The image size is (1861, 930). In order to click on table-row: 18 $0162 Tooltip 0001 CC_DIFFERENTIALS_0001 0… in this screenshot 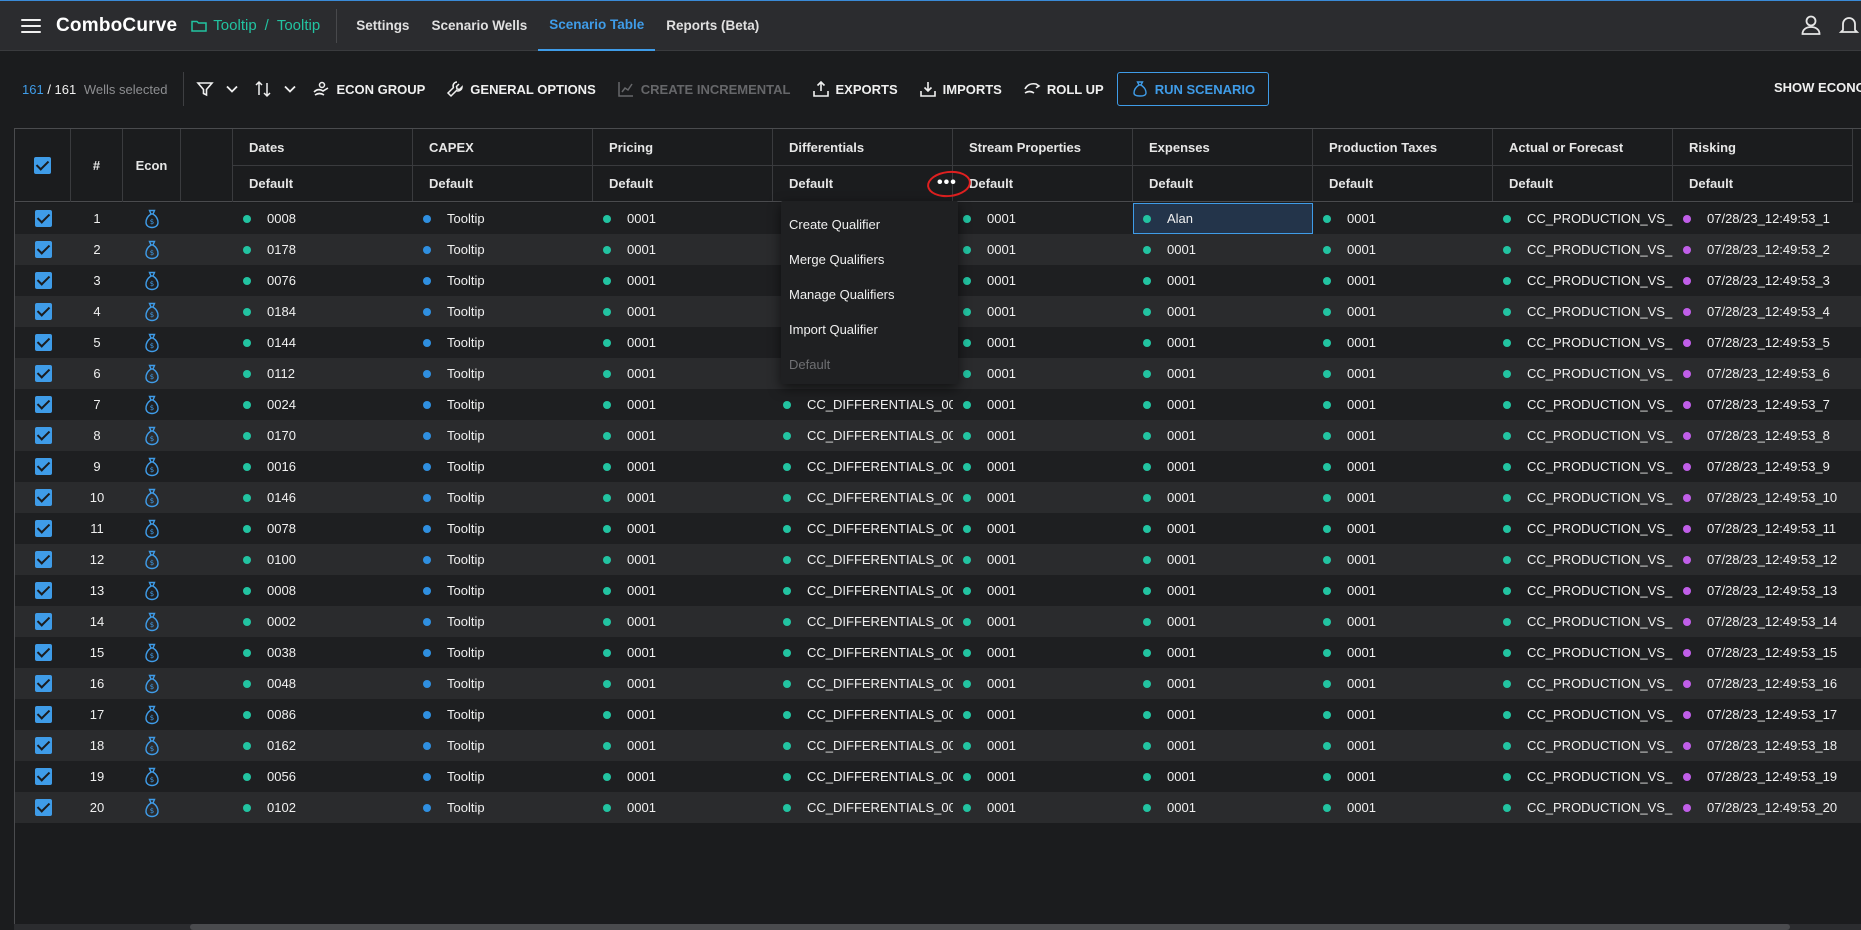, I will do `click(938, 745)`.